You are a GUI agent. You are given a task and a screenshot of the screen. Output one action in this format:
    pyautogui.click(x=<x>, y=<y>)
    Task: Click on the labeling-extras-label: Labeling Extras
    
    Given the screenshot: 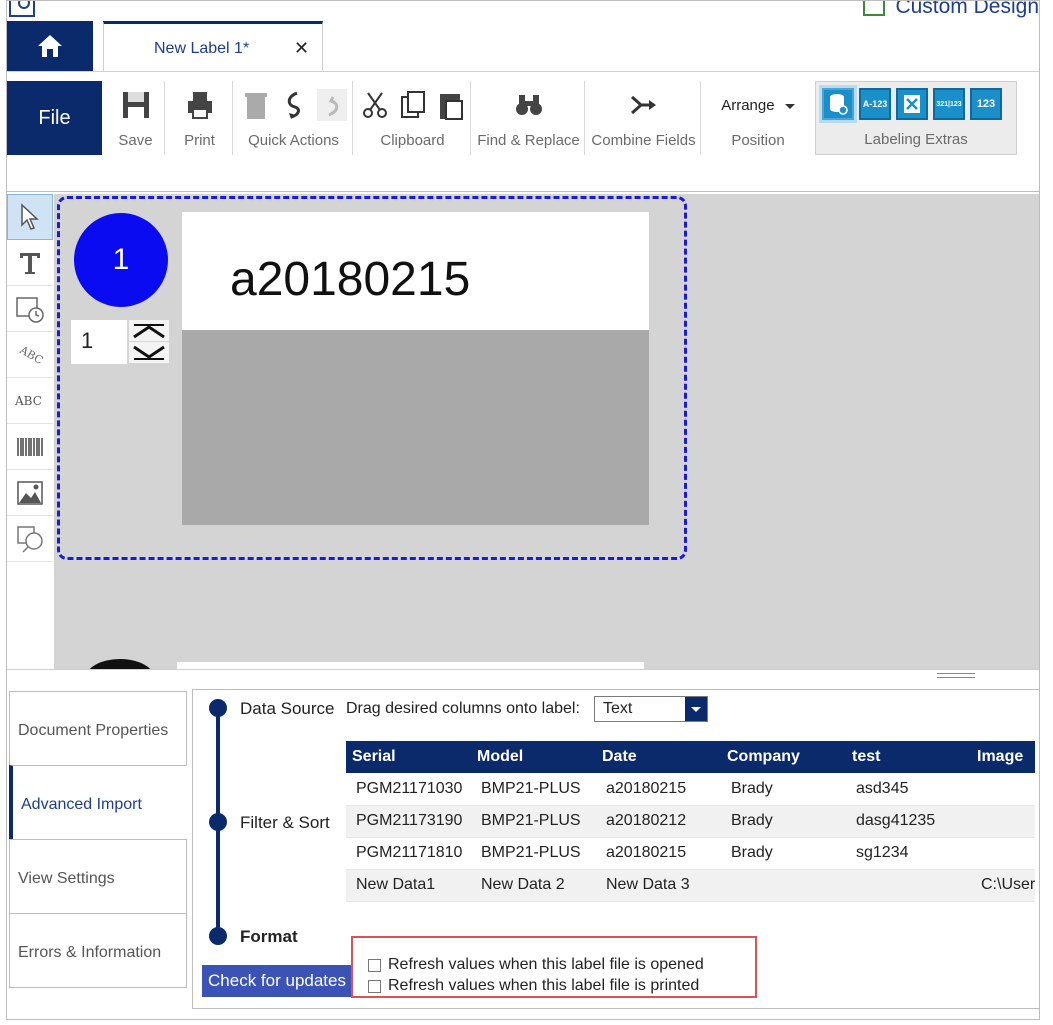 What is the action you would take?
    pyautogui.click(x=916, y=139)
    